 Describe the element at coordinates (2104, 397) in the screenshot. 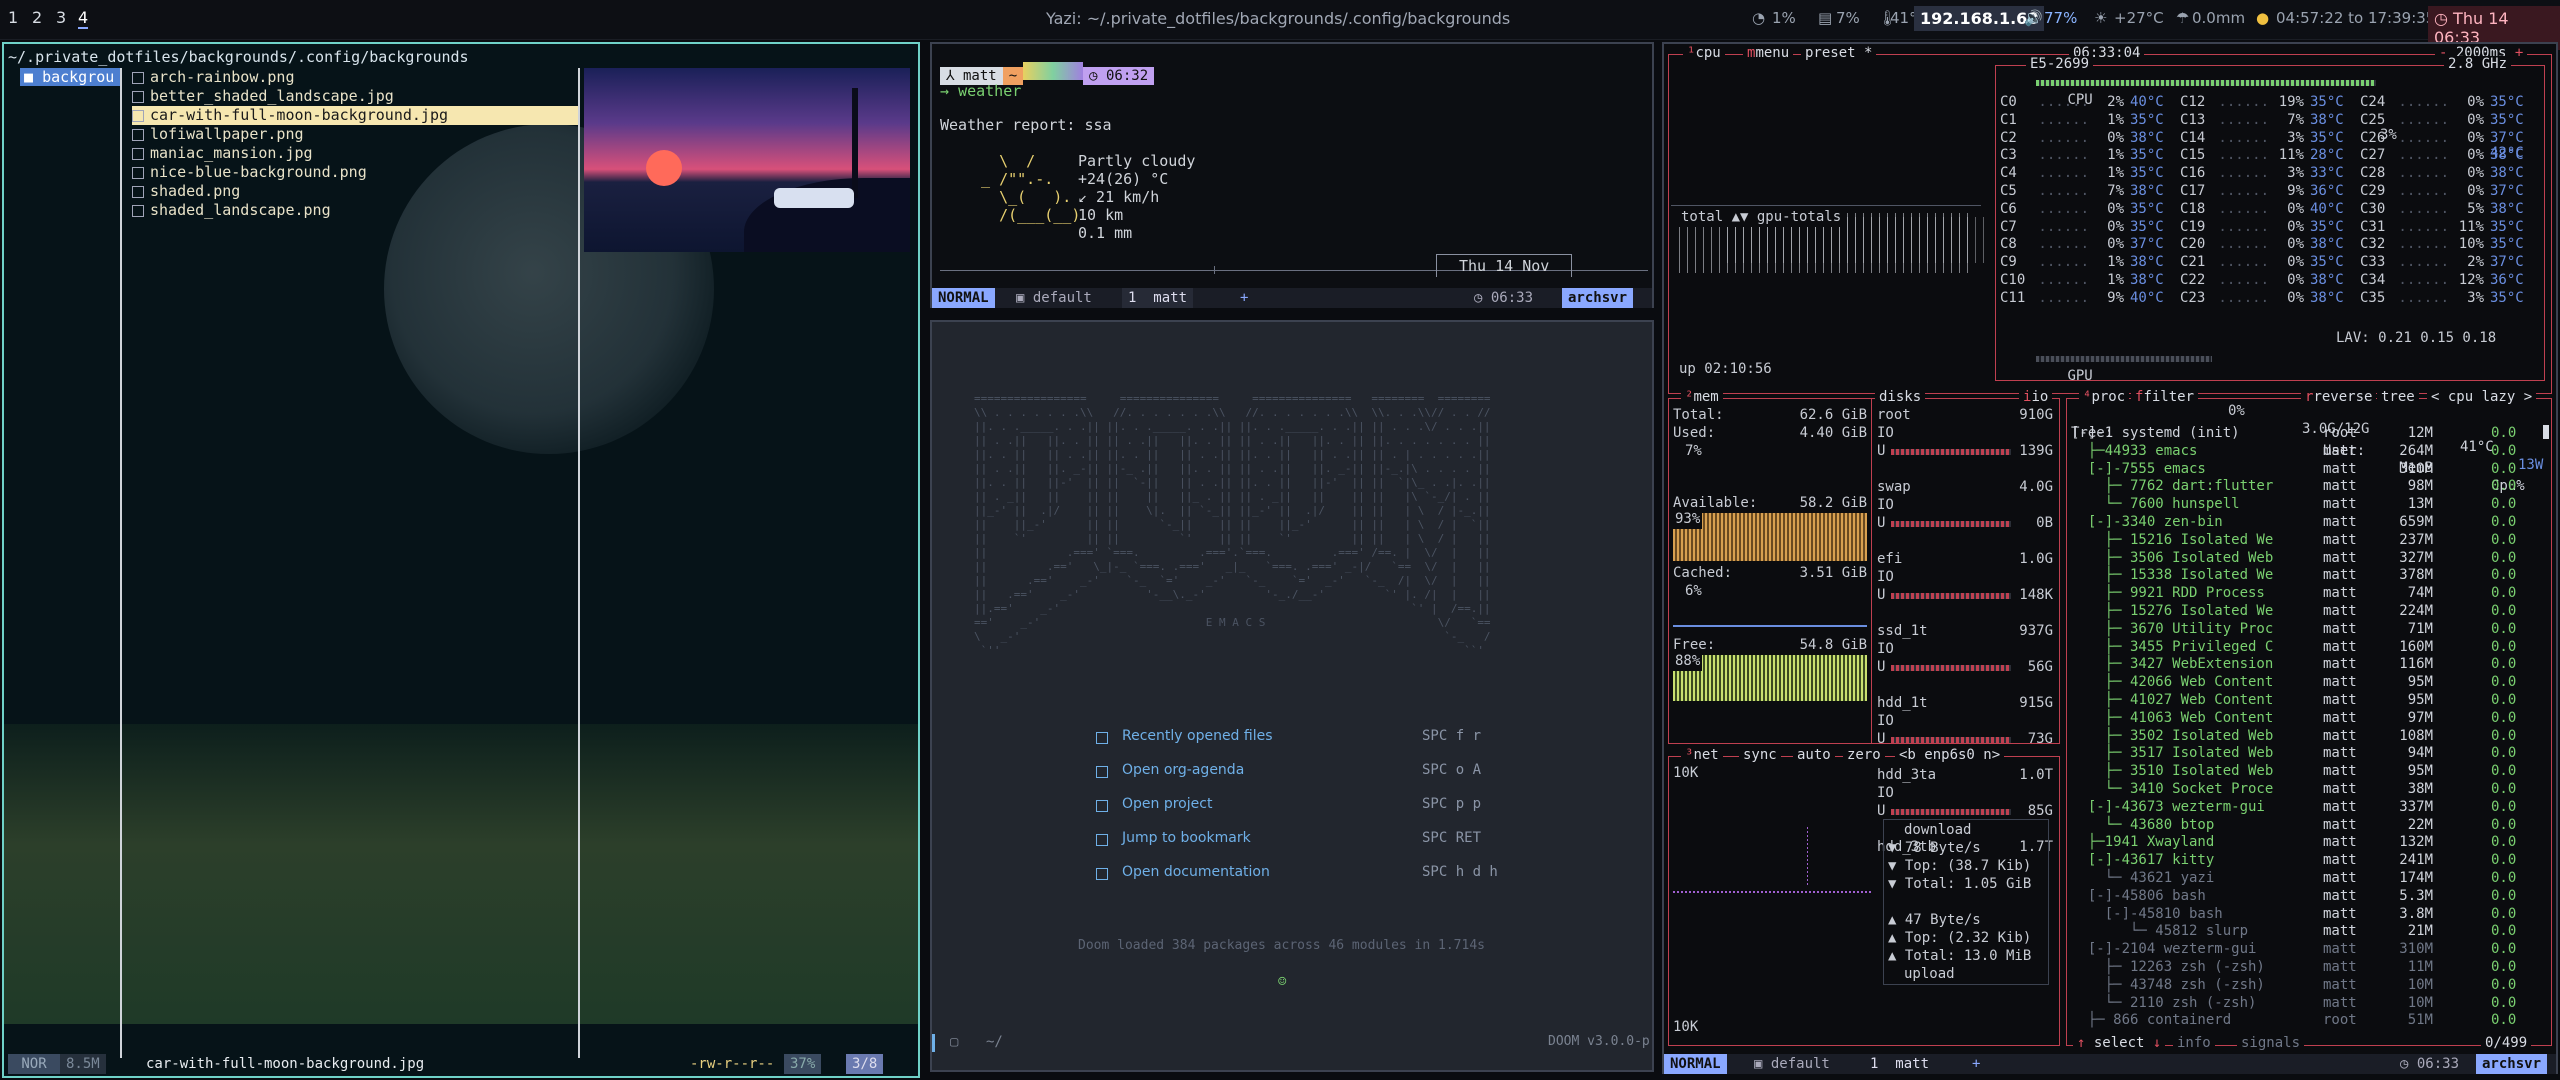

I see `proc-title: ⁴proc` at that location.